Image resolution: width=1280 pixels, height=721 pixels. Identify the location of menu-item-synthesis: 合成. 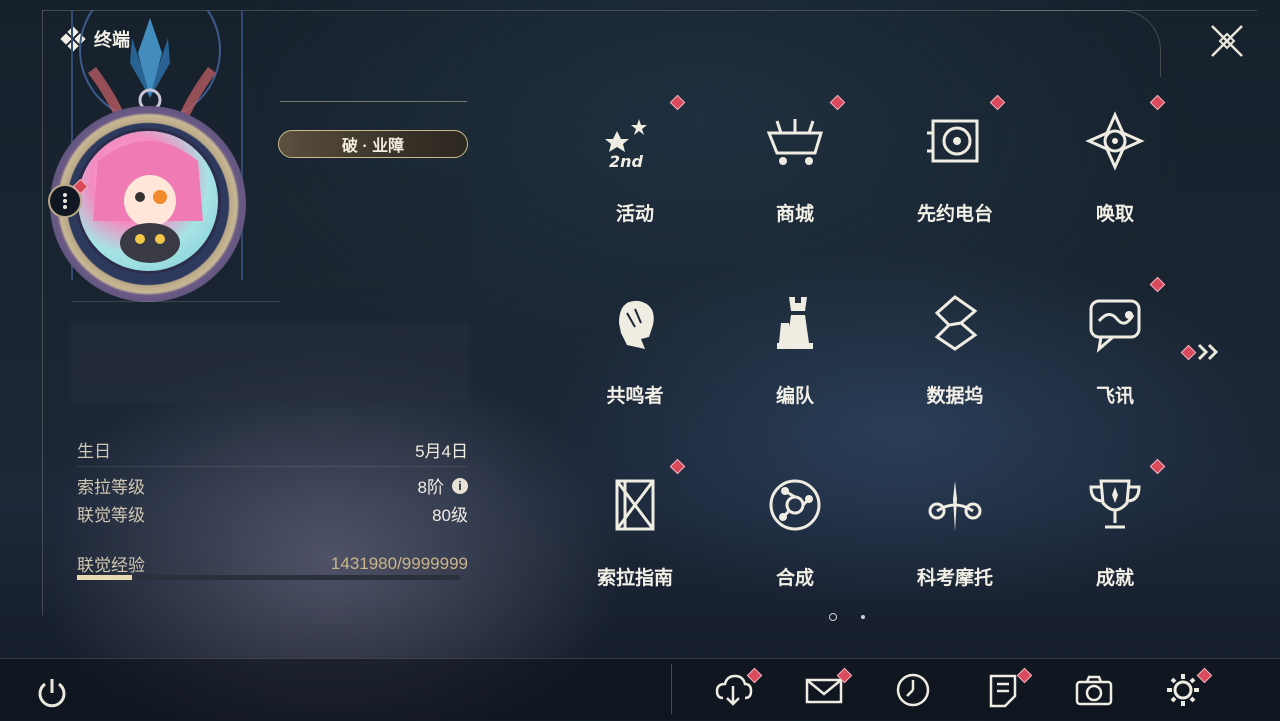
(795, 532).